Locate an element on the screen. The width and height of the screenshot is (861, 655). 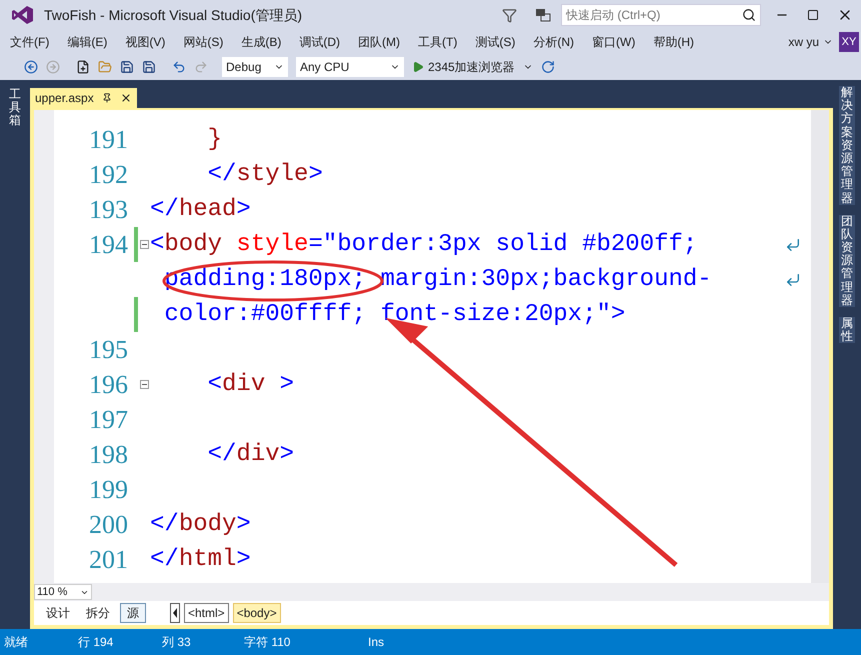
line-number: 195 is located at coordinates (108, 350).